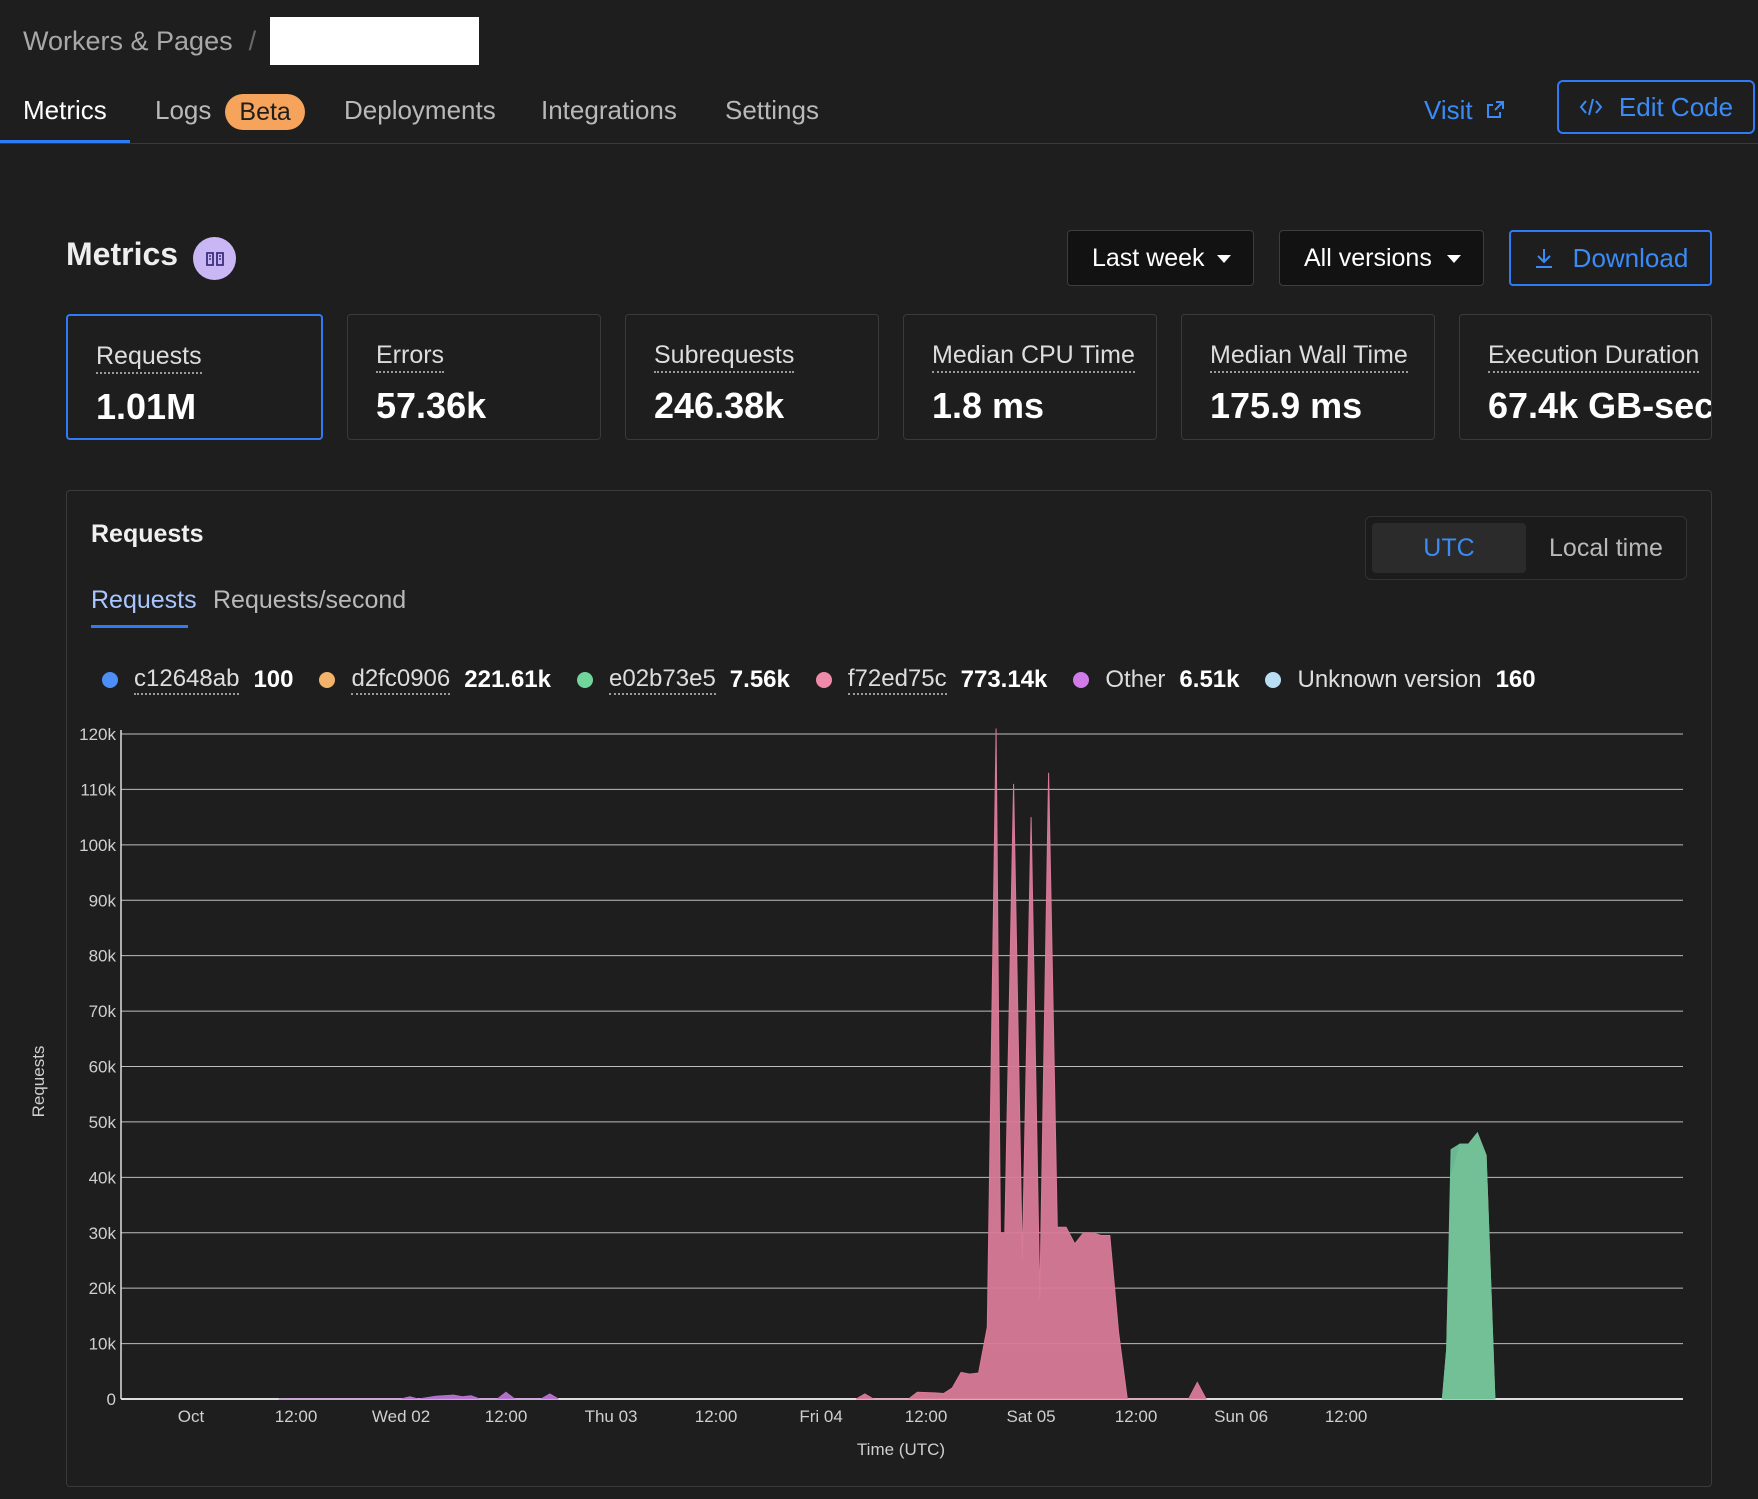 Image resolution: width=1758 pixels, height=1499 pixels. Describe the element at coordinates (103, 1233) in the screenshot. I see `y-tick-label: 30k` at that location.